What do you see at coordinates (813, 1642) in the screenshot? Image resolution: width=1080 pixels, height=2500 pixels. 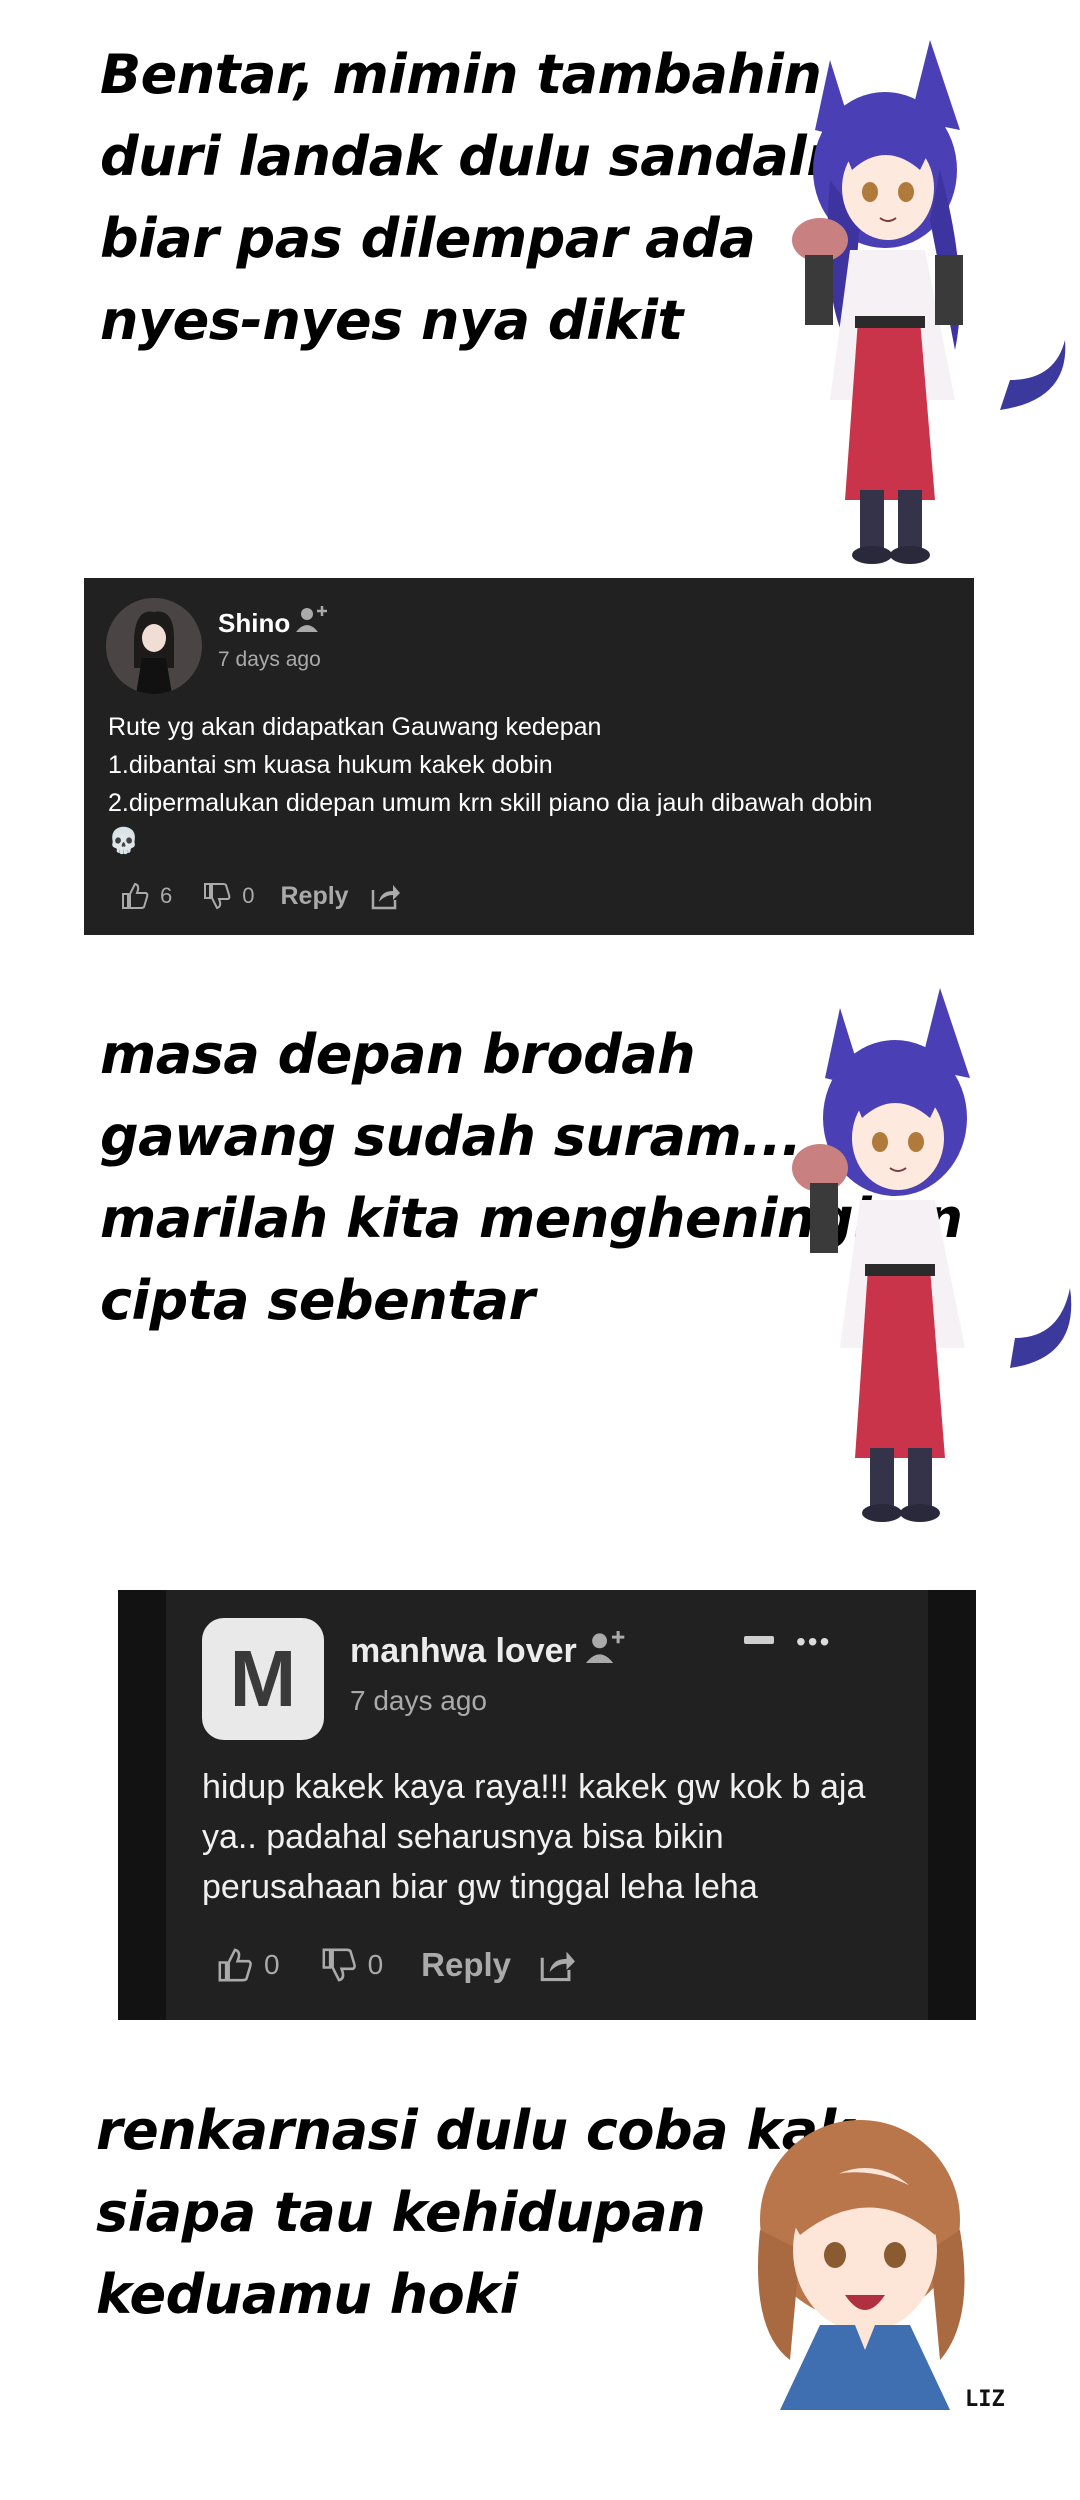 I see `more-options-icon: •••` at bounding box center [813, 1642].